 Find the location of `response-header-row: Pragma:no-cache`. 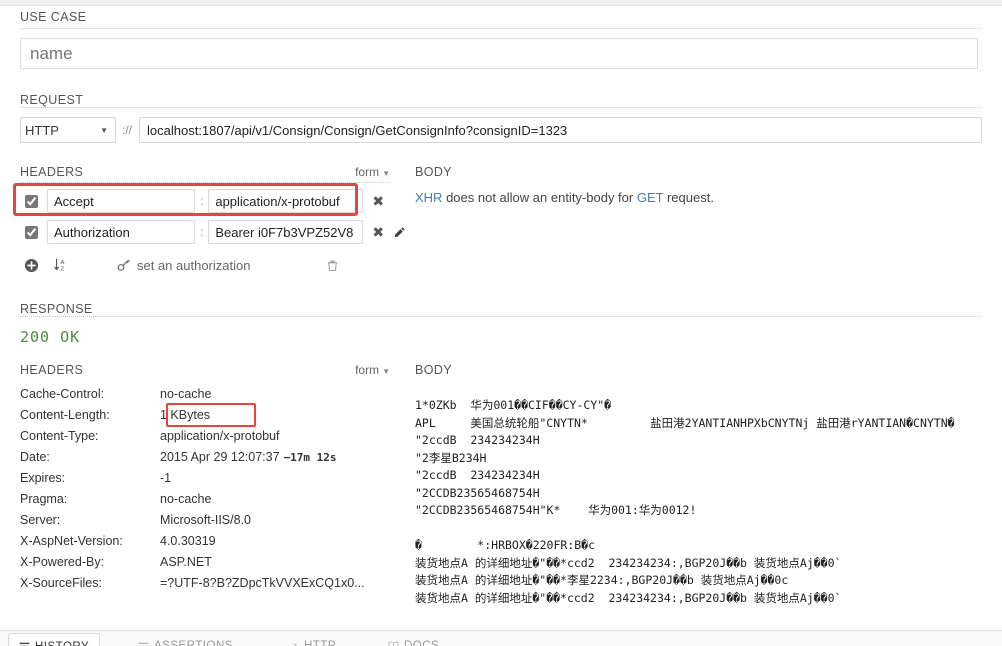

response-header-row: Pragma:no-cache is located at coordinates (205, 499).